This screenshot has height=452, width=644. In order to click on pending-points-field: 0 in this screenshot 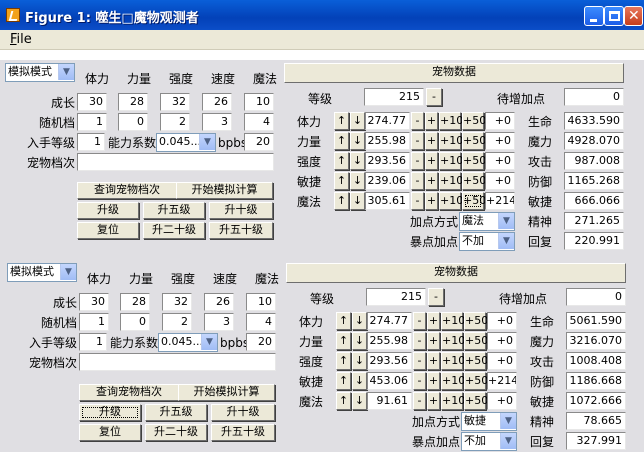, I will do `click(594, 97)`.